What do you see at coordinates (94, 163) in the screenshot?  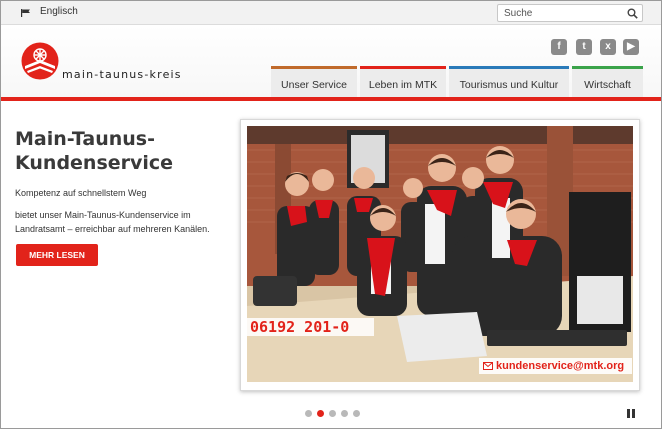 I see `page-title-line-2: Kundenservice` at bounding box center [94, 163].